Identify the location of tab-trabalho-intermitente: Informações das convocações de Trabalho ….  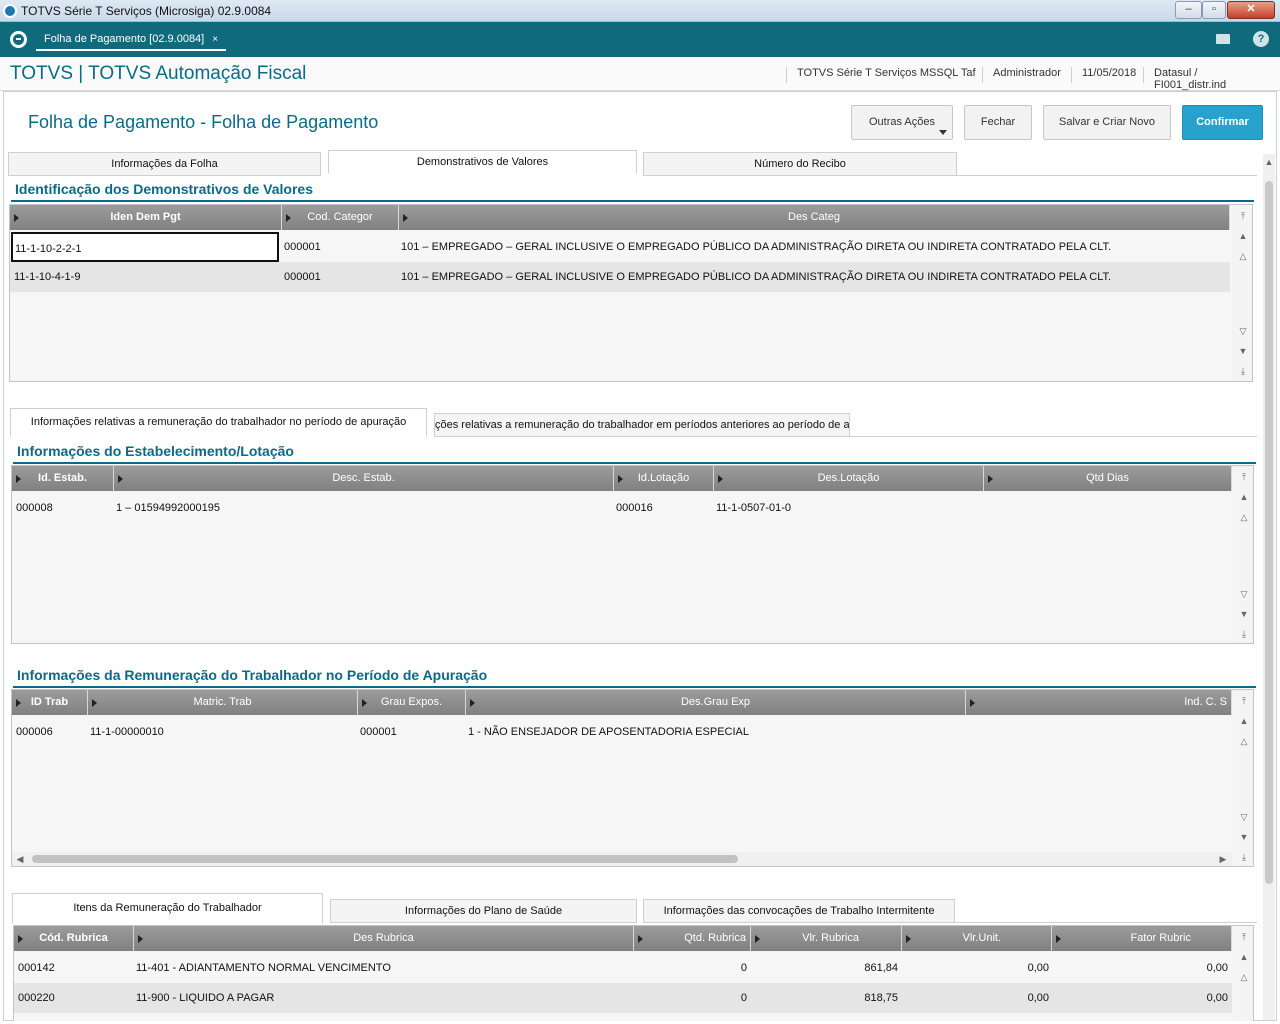
(799, 911).